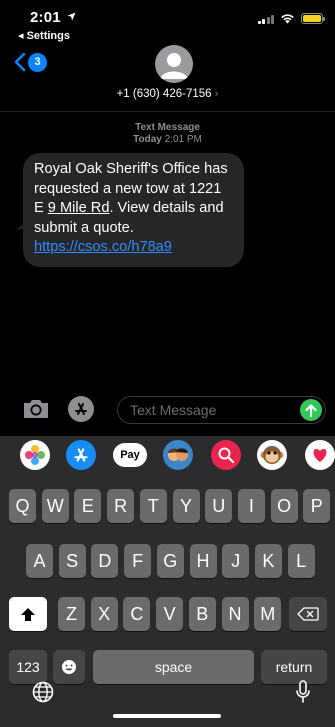 Image resolution: width=335 pixels, height=727 pixels. I want to click on key-s: S, so click(72, 561).